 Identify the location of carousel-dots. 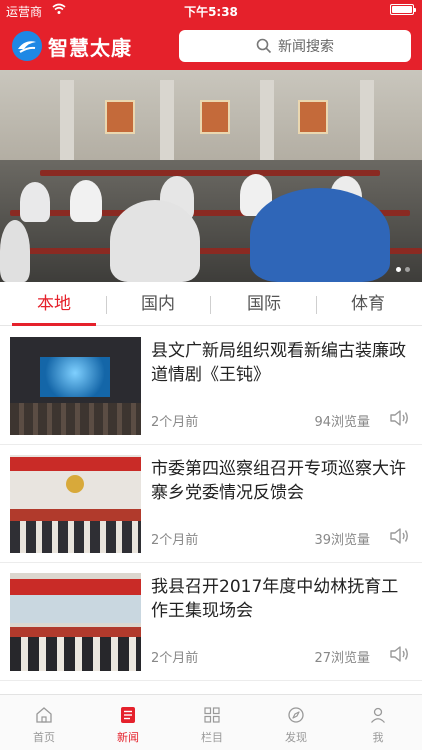
(403, 269).